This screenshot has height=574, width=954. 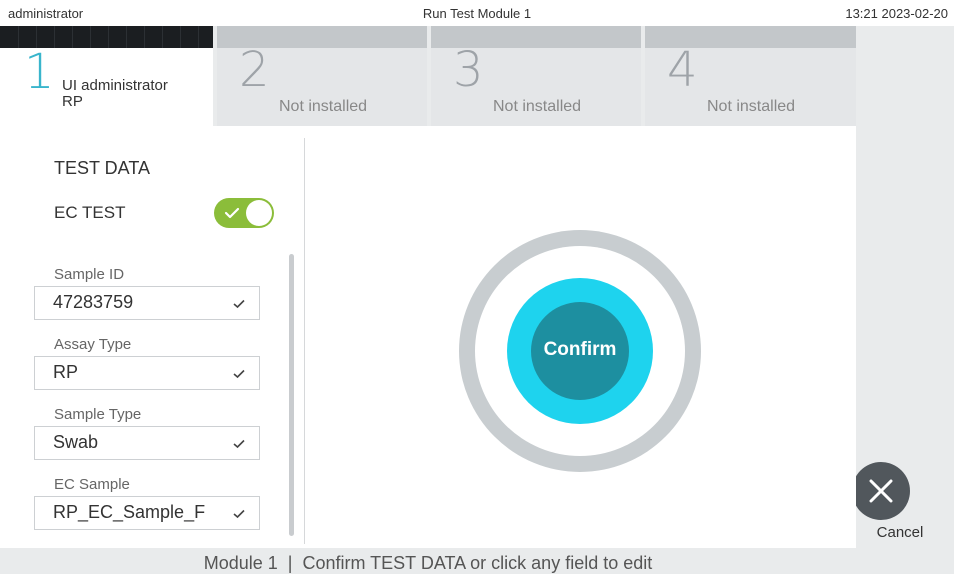 I want to click on assay-type-field: RP, so click(x=147, y=373).